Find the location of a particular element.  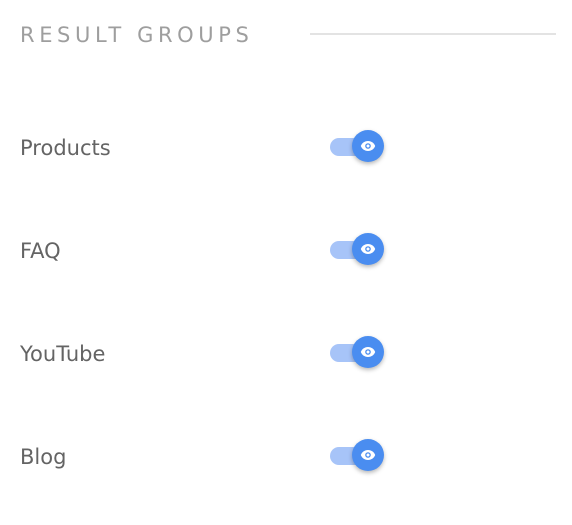

visibility-toggle-youtube is located at coordinates (358, 354).